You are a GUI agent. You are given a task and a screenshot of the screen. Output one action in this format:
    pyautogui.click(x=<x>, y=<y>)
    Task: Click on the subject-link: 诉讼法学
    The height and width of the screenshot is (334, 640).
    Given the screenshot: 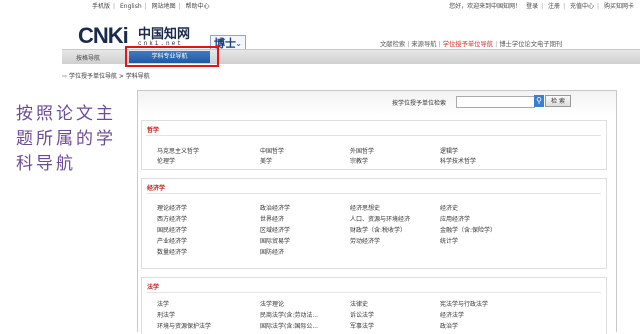 What is the action you would take?
    pyautogui.click(x=362, y=314)
    